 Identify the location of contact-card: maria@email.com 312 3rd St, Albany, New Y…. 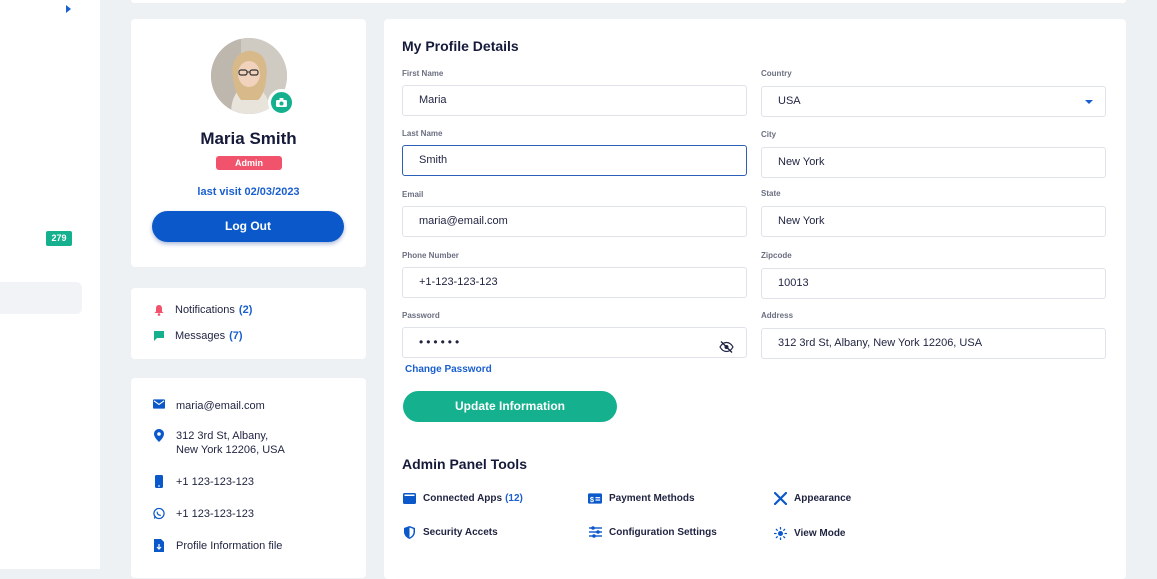
(248, 478).